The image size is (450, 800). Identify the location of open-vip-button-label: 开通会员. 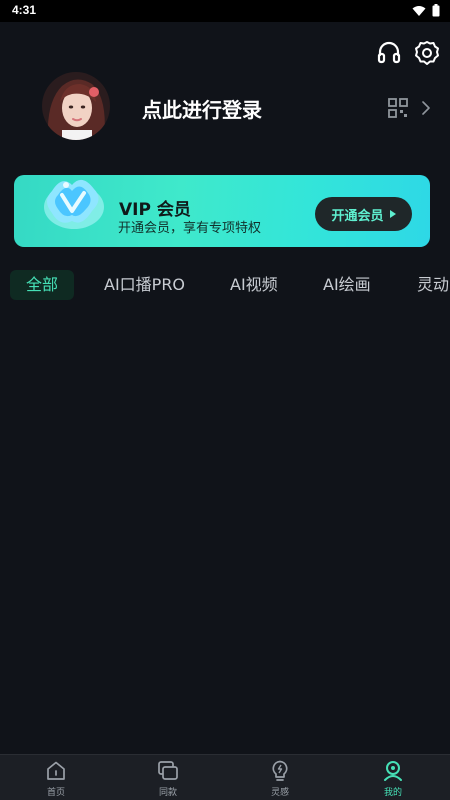
(357, 216).